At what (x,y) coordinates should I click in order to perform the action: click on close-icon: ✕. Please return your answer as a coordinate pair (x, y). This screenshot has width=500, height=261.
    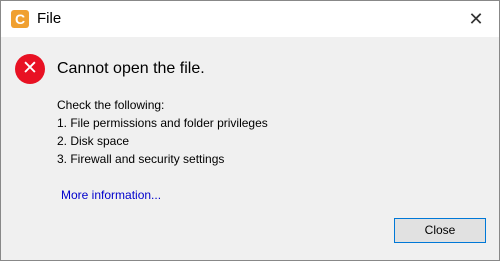
    Looking at the image, I should click on (476, 19).